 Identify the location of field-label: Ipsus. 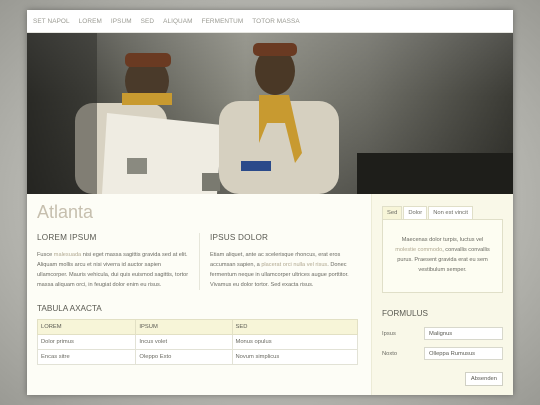
(389, 333).